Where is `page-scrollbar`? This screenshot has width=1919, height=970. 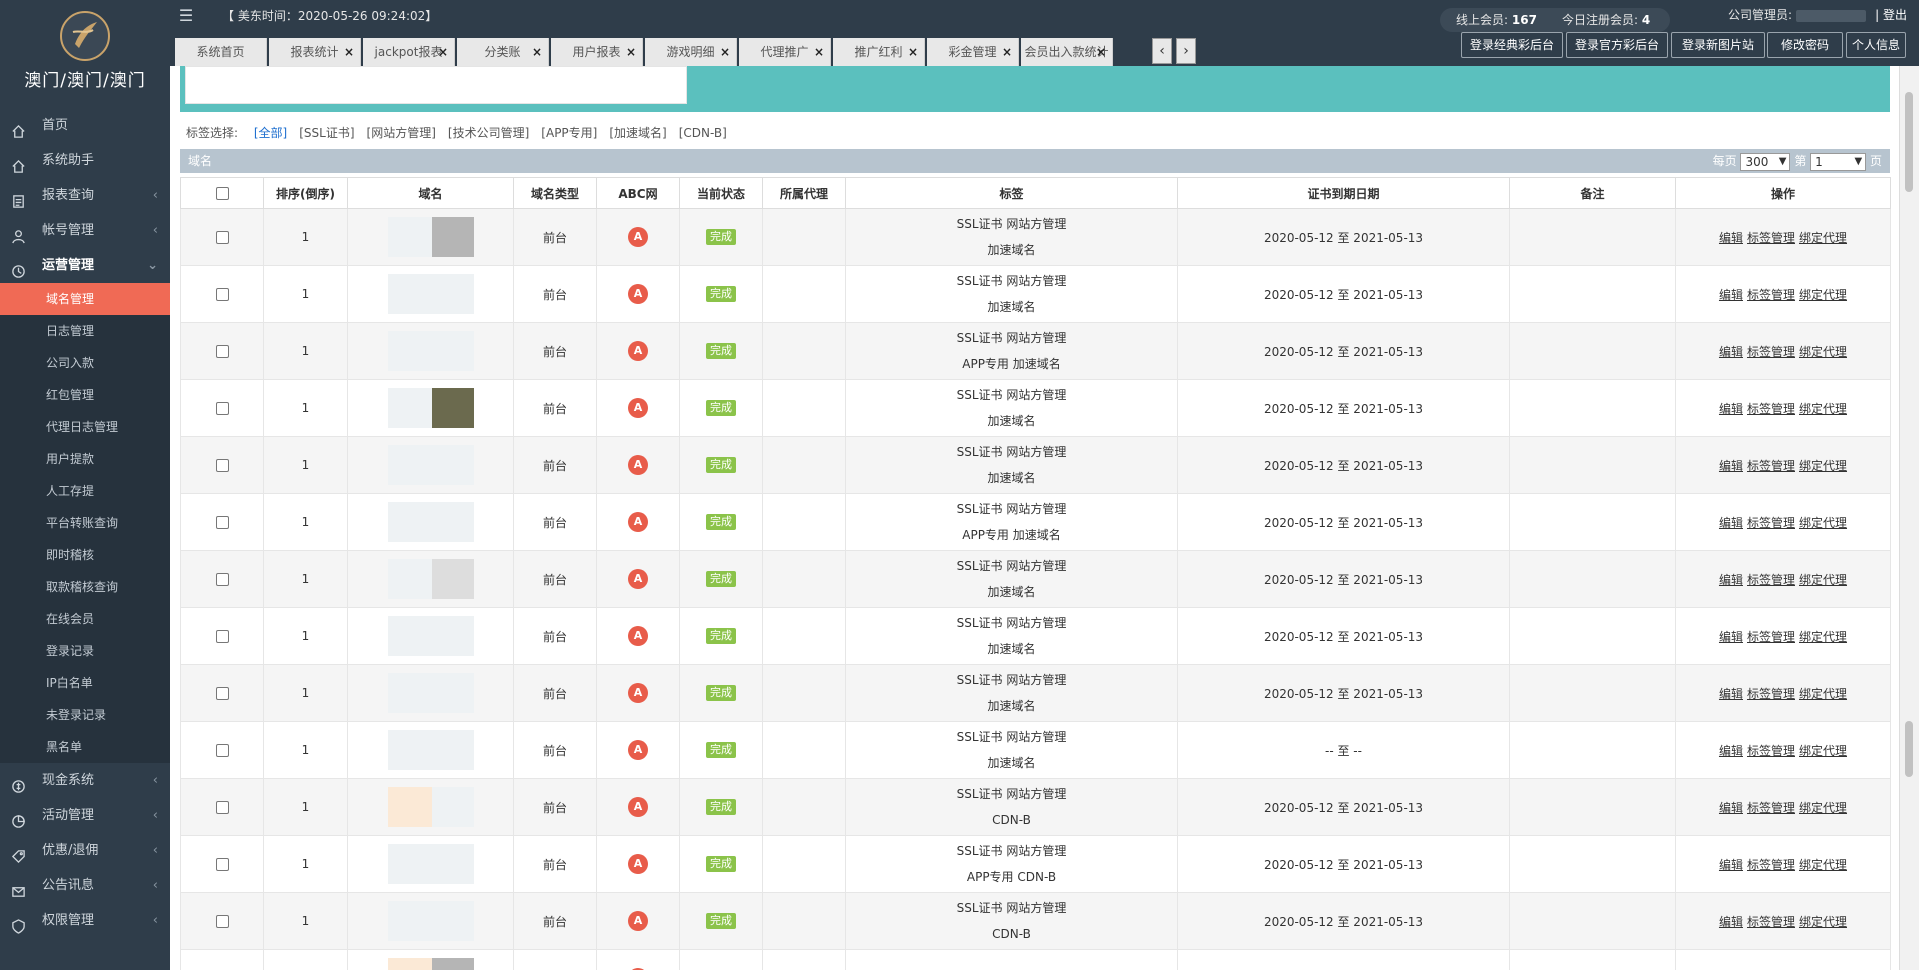 page-scrollbar is located at coordinates (1909, 518).